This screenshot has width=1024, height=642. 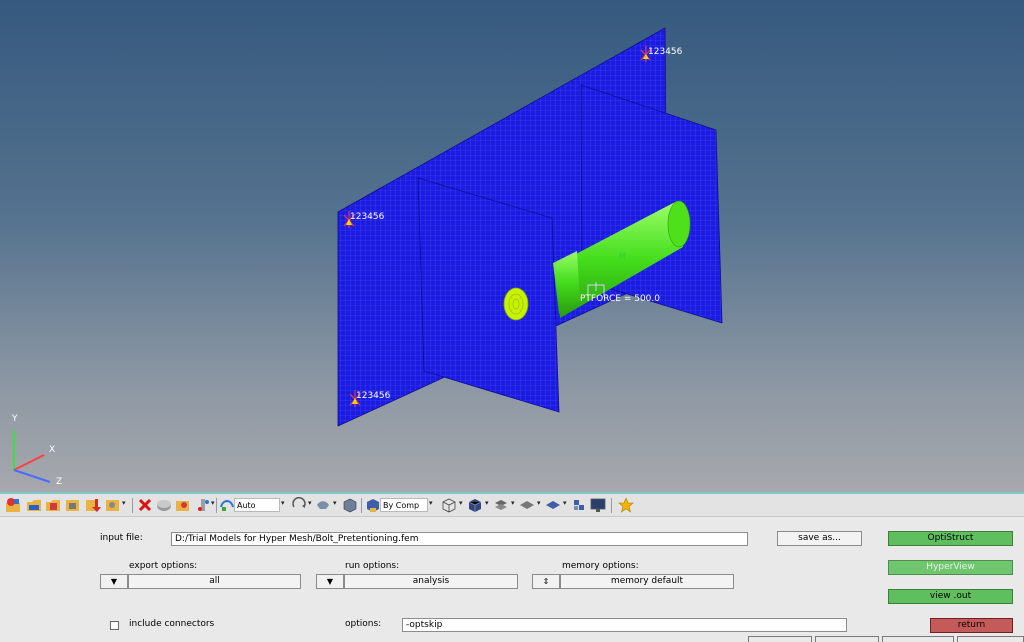 I want to click on mask-icon, so click(x=164, y=505).